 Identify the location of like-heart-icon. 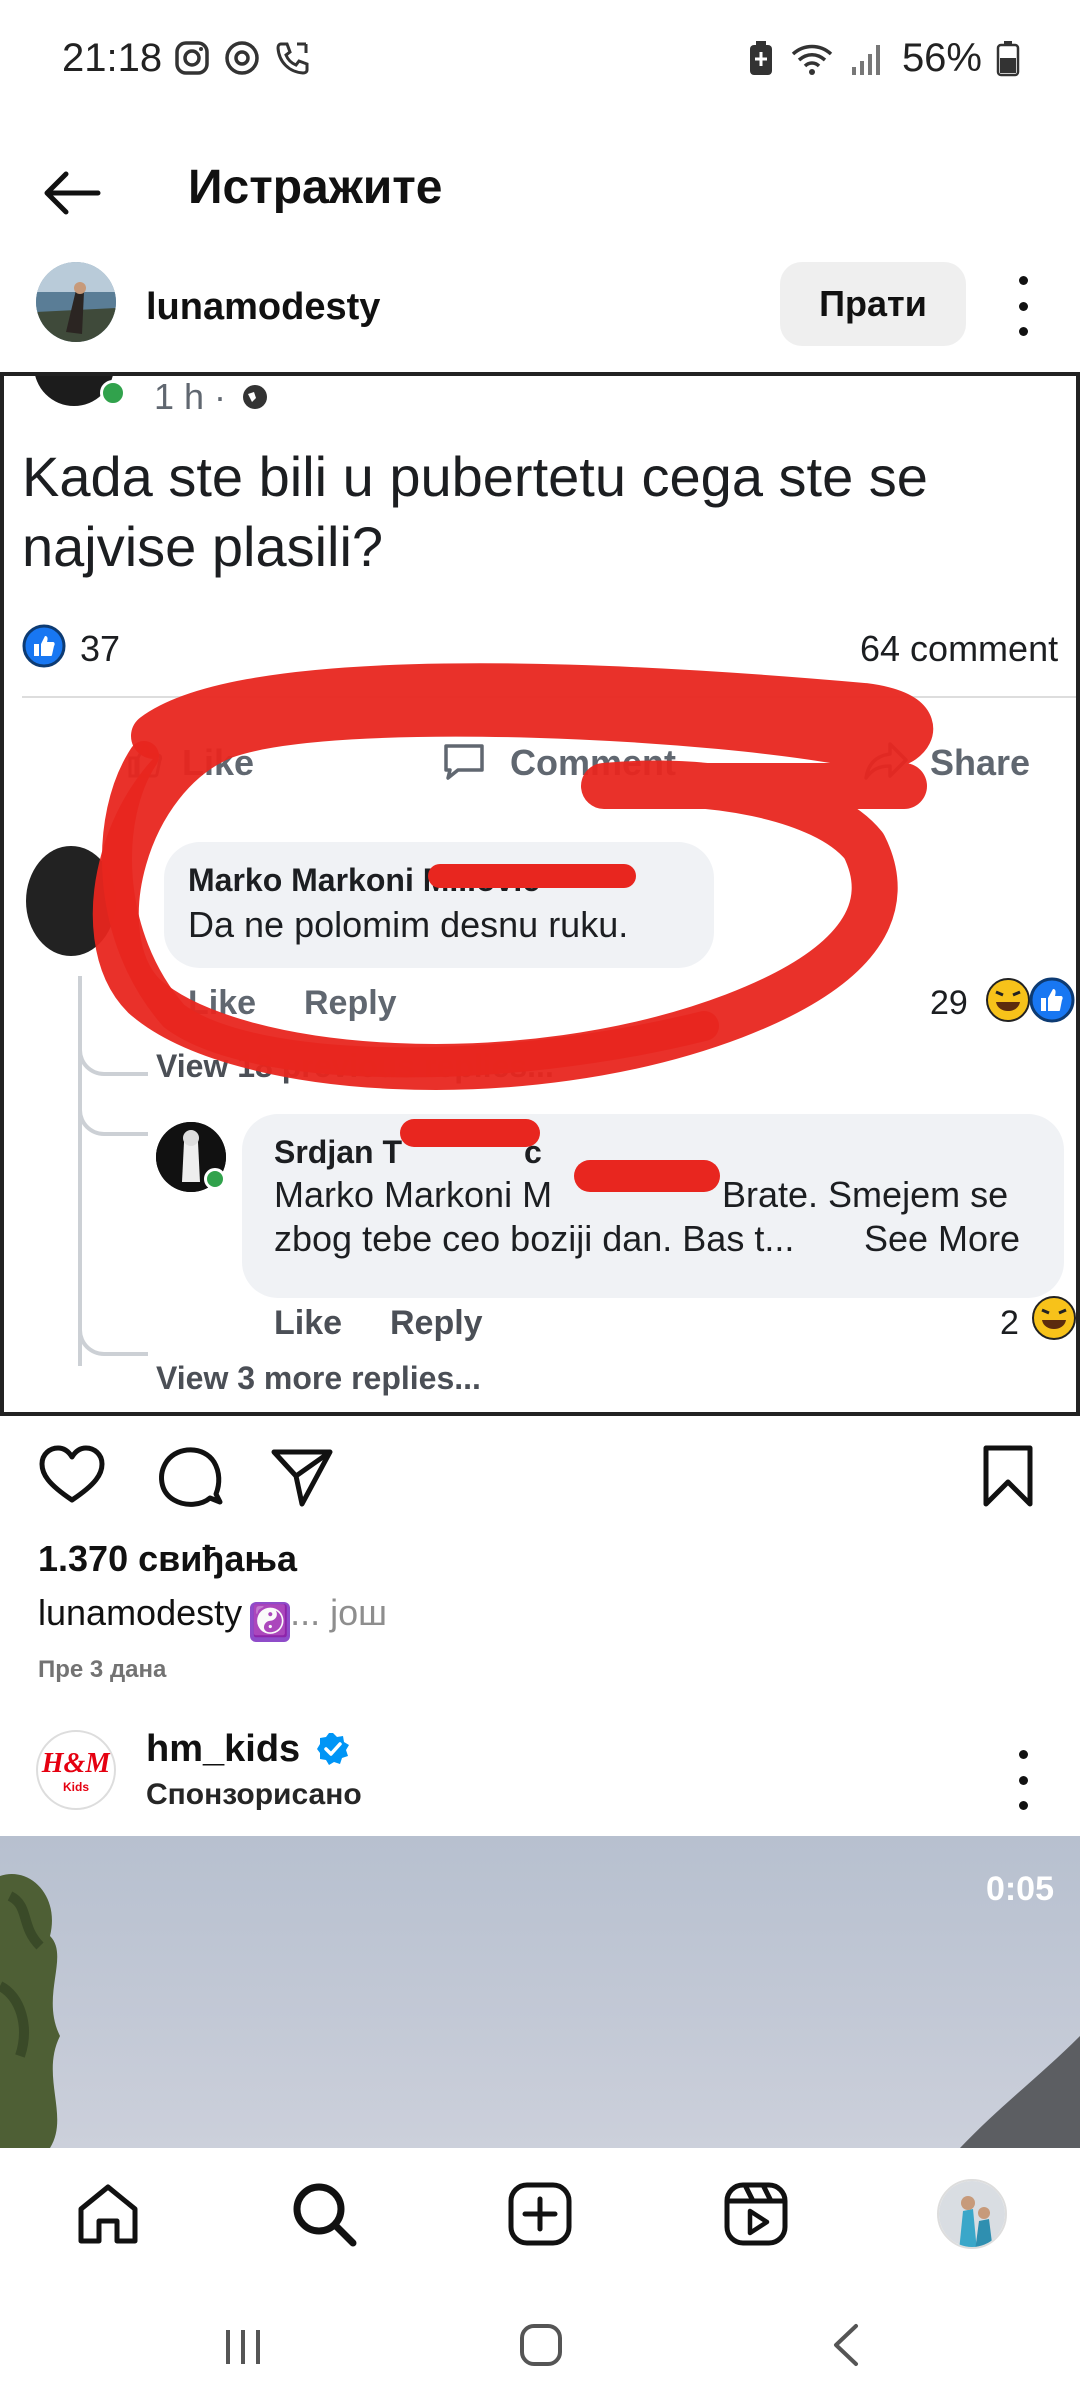
(72, 1476).